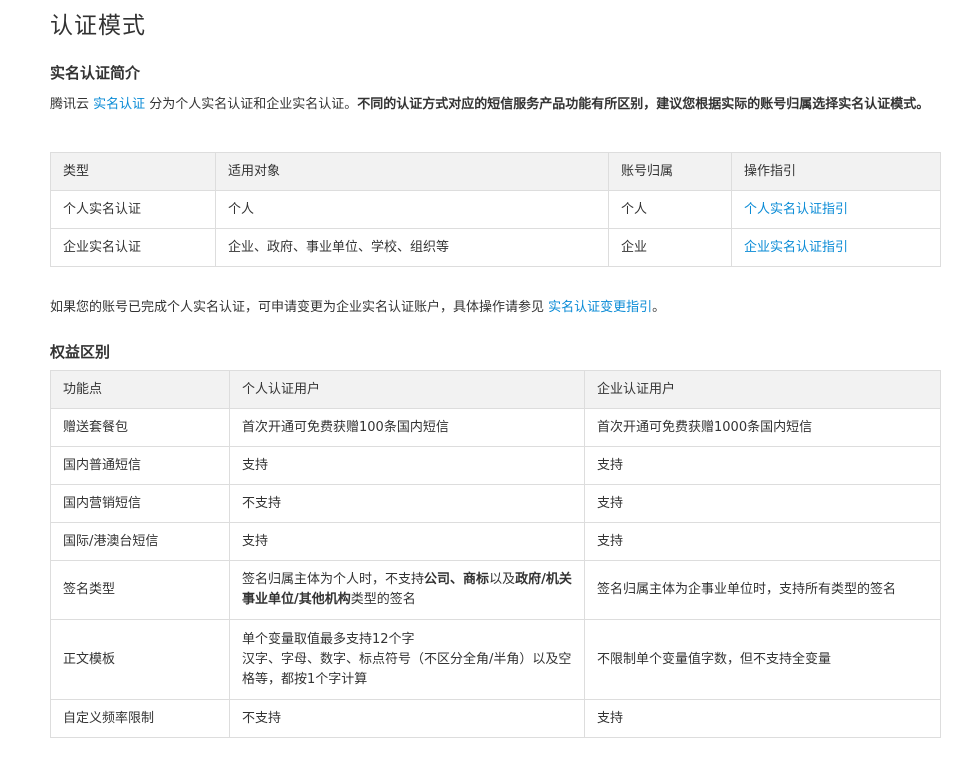  What do you see at coordinates (140, 503) in the screenshot?
I see `cell-feature: 国内营销短信` at bounding box center [140, 503].